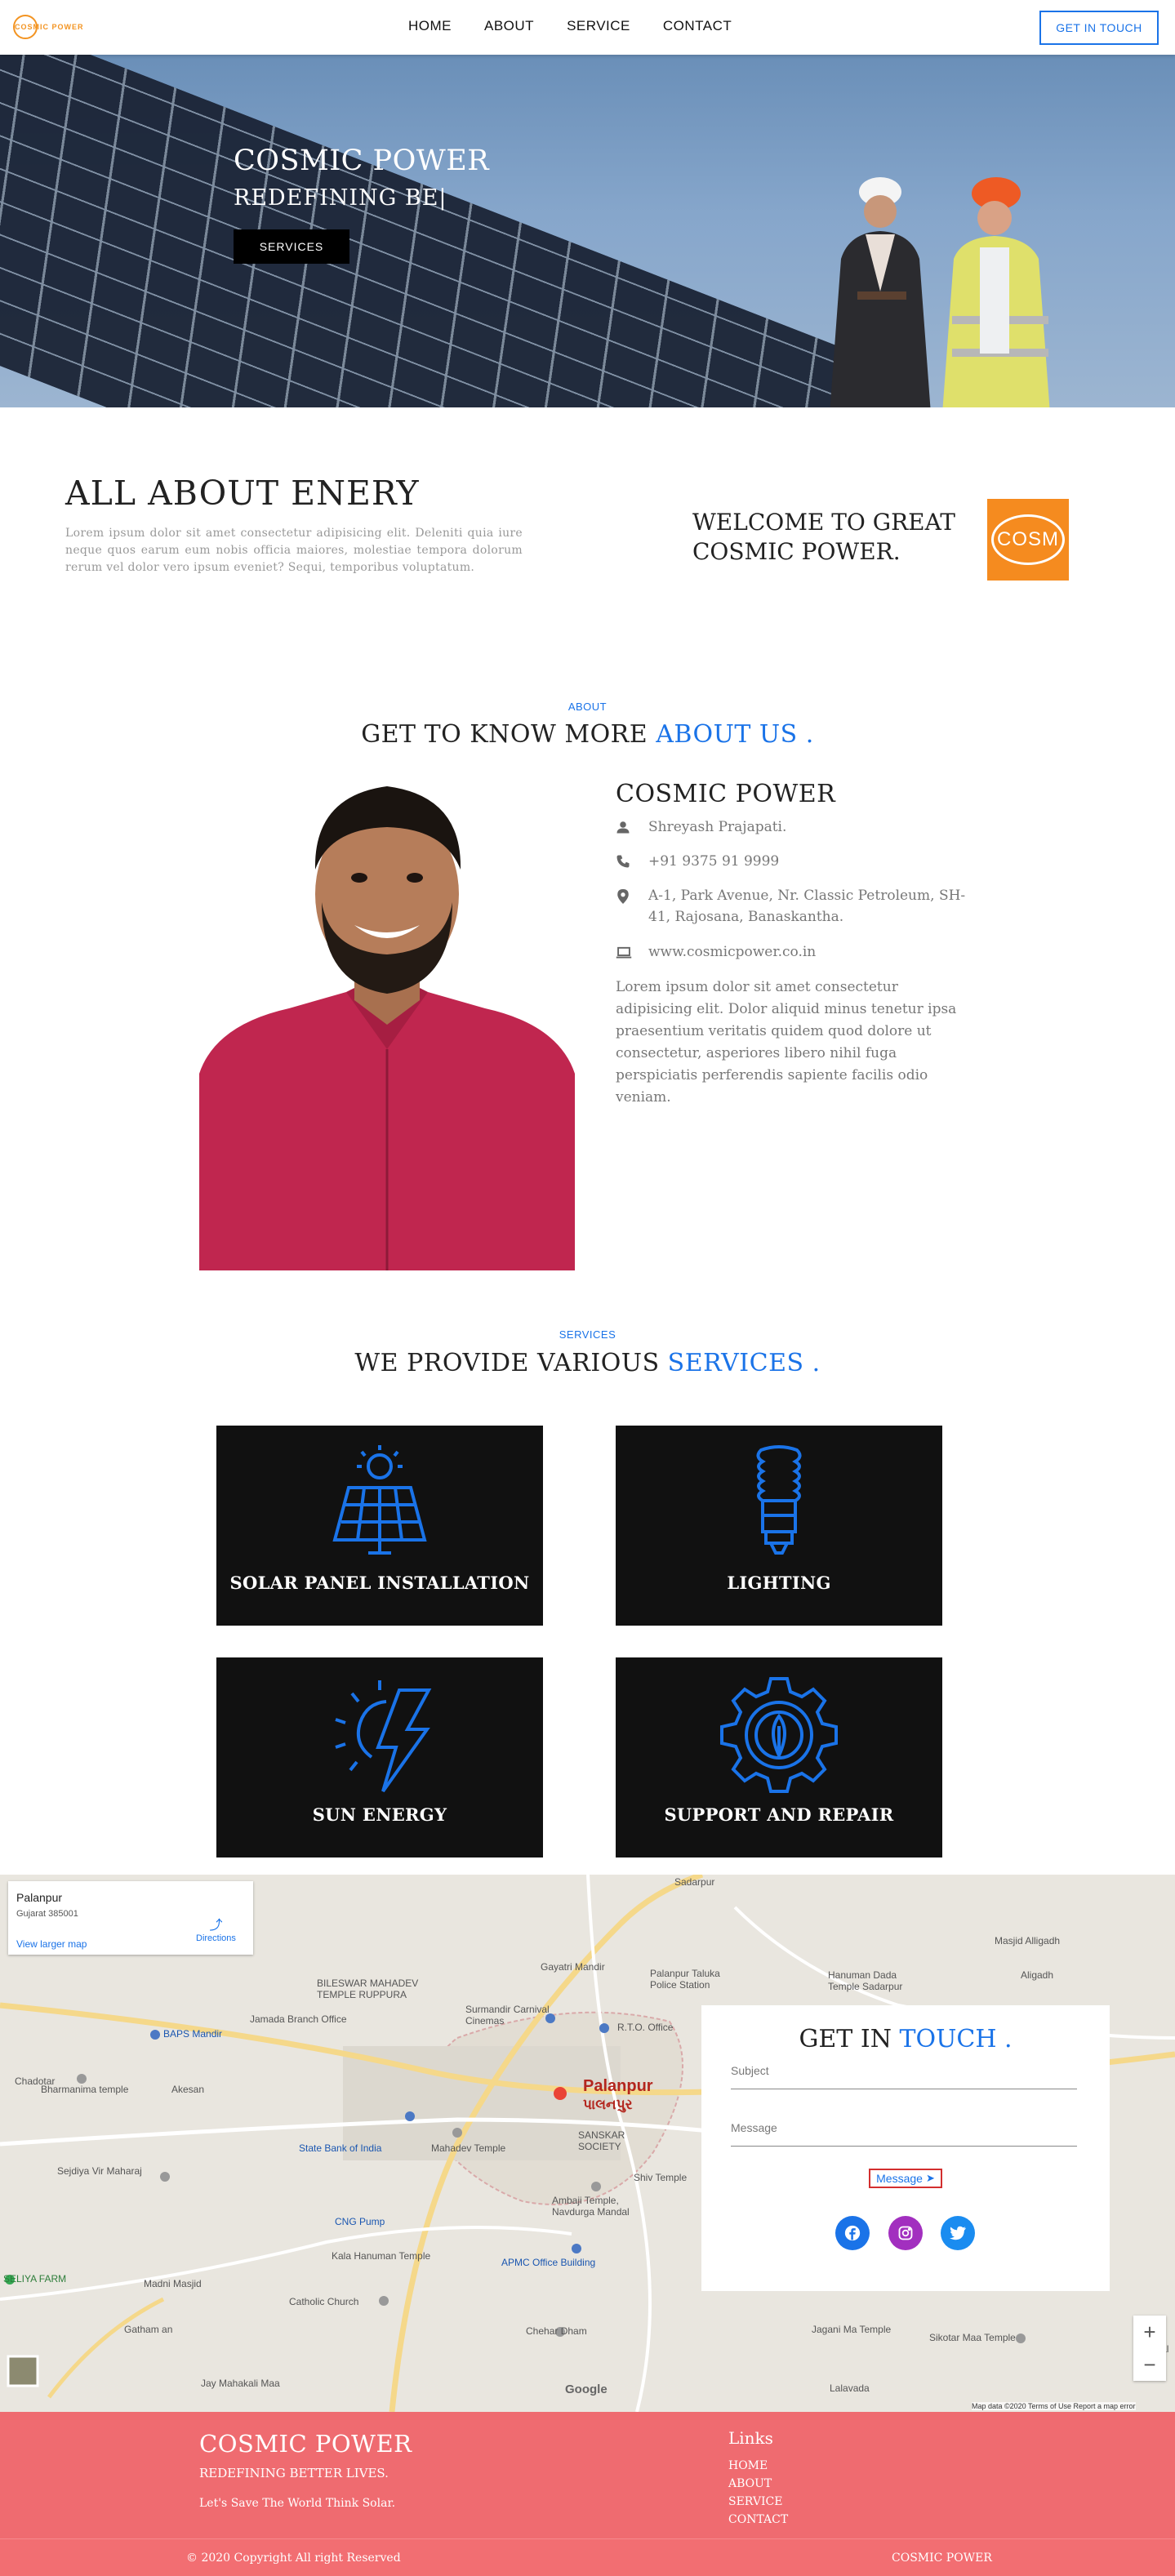  I want to click on map-label: Jagani Ma Temple, so click(852, 2329).